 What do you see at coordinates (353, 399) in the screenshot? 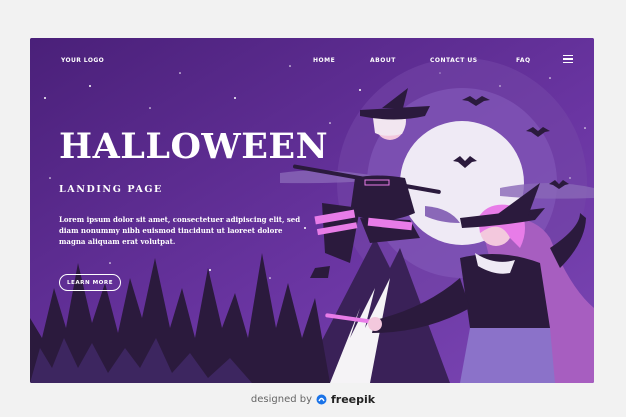
I see `freepik-brand: freepik` at bounding box center [353, 399].